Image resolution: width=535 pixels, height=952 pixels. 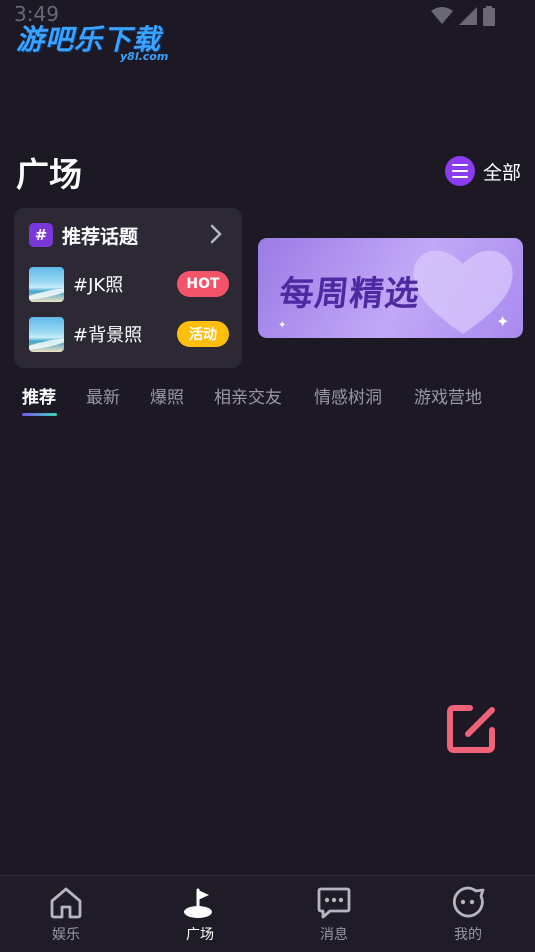 I want to click on activity-badge: 活动, so click(x=203, y=334).